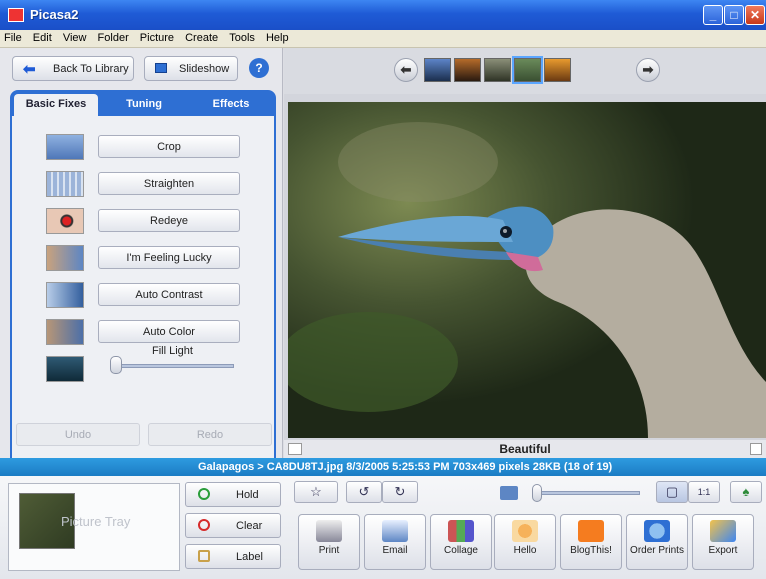  I want to click on blogthis-button: BlogThis!, so click(591, 542).